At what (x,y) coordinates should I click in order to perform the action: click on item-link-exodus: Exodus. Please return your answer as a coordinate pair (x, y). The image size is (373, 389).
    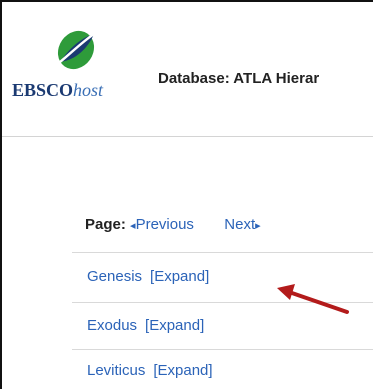
    Looking at the image, I should click on (112, 325).